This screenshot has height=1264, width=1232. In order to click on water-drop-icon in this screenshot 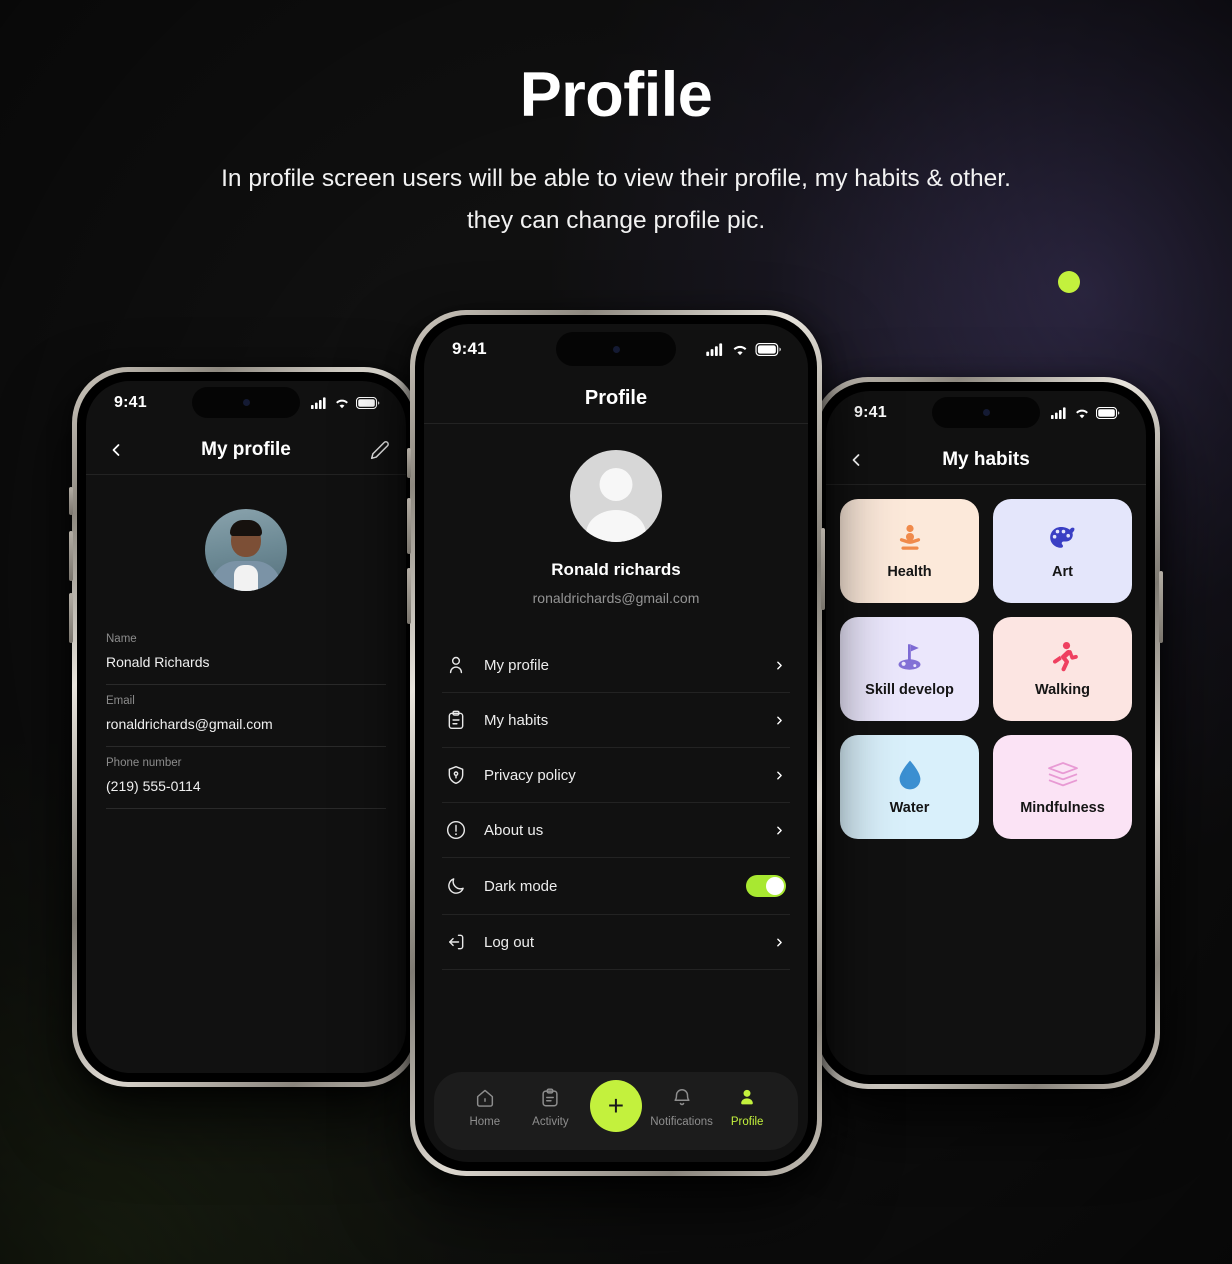, I will do `click(910, 775)`.